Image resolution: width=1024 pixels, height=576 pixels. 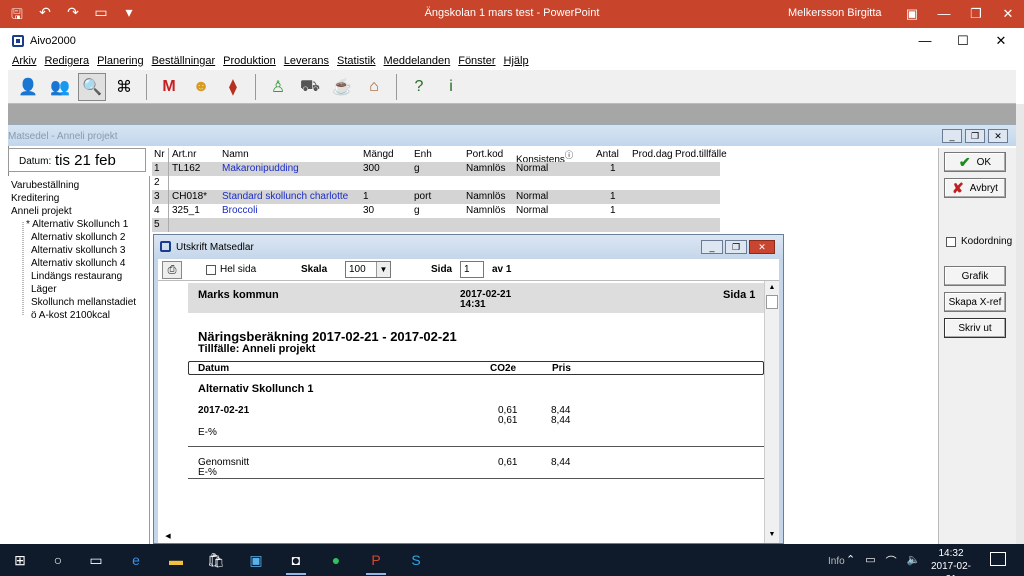 What do you see at coordinates (168, 537) in the screenshot?
I see `scroll-left-icon: ◀` at bounding box center [168, 537].